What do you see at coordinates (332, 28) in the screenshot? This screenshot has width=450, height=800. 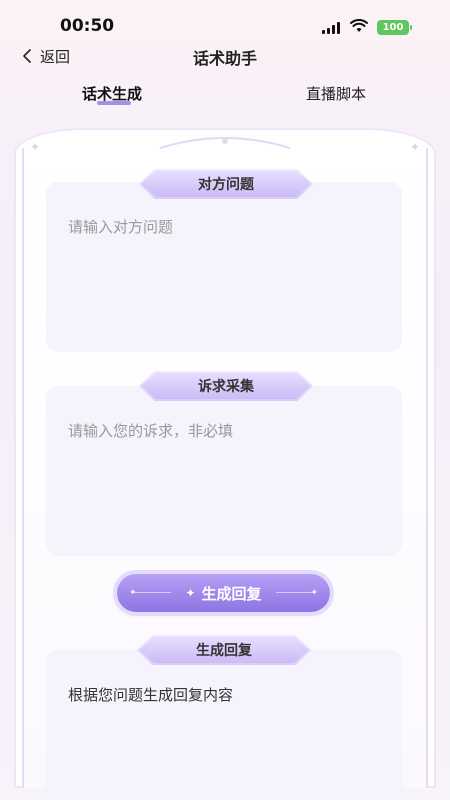 I see `signal-icon` at bounding box center [332, 28].